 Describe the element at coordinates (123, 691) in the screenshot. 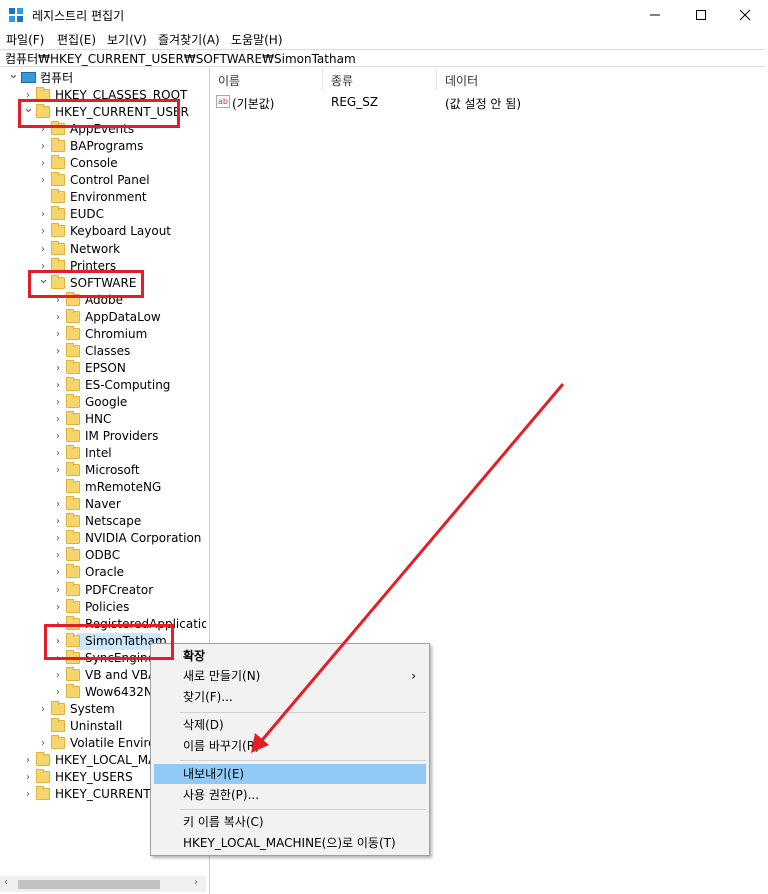

I see `tree-node-label: Wow6432No` at that location.